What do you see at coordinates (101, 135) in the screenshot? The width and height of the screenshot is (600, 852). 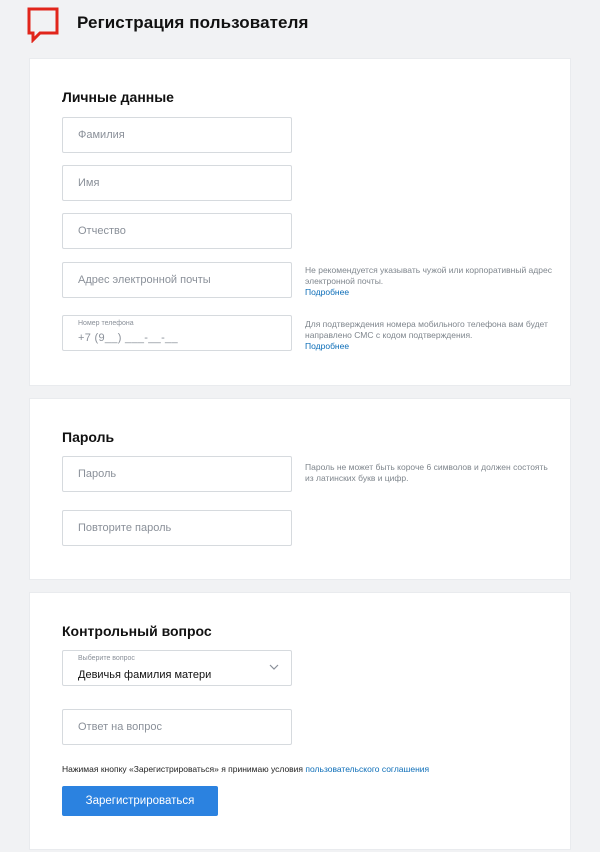 I see `last-name-placeholder: Фамилия` at bounding box center [101, 135].